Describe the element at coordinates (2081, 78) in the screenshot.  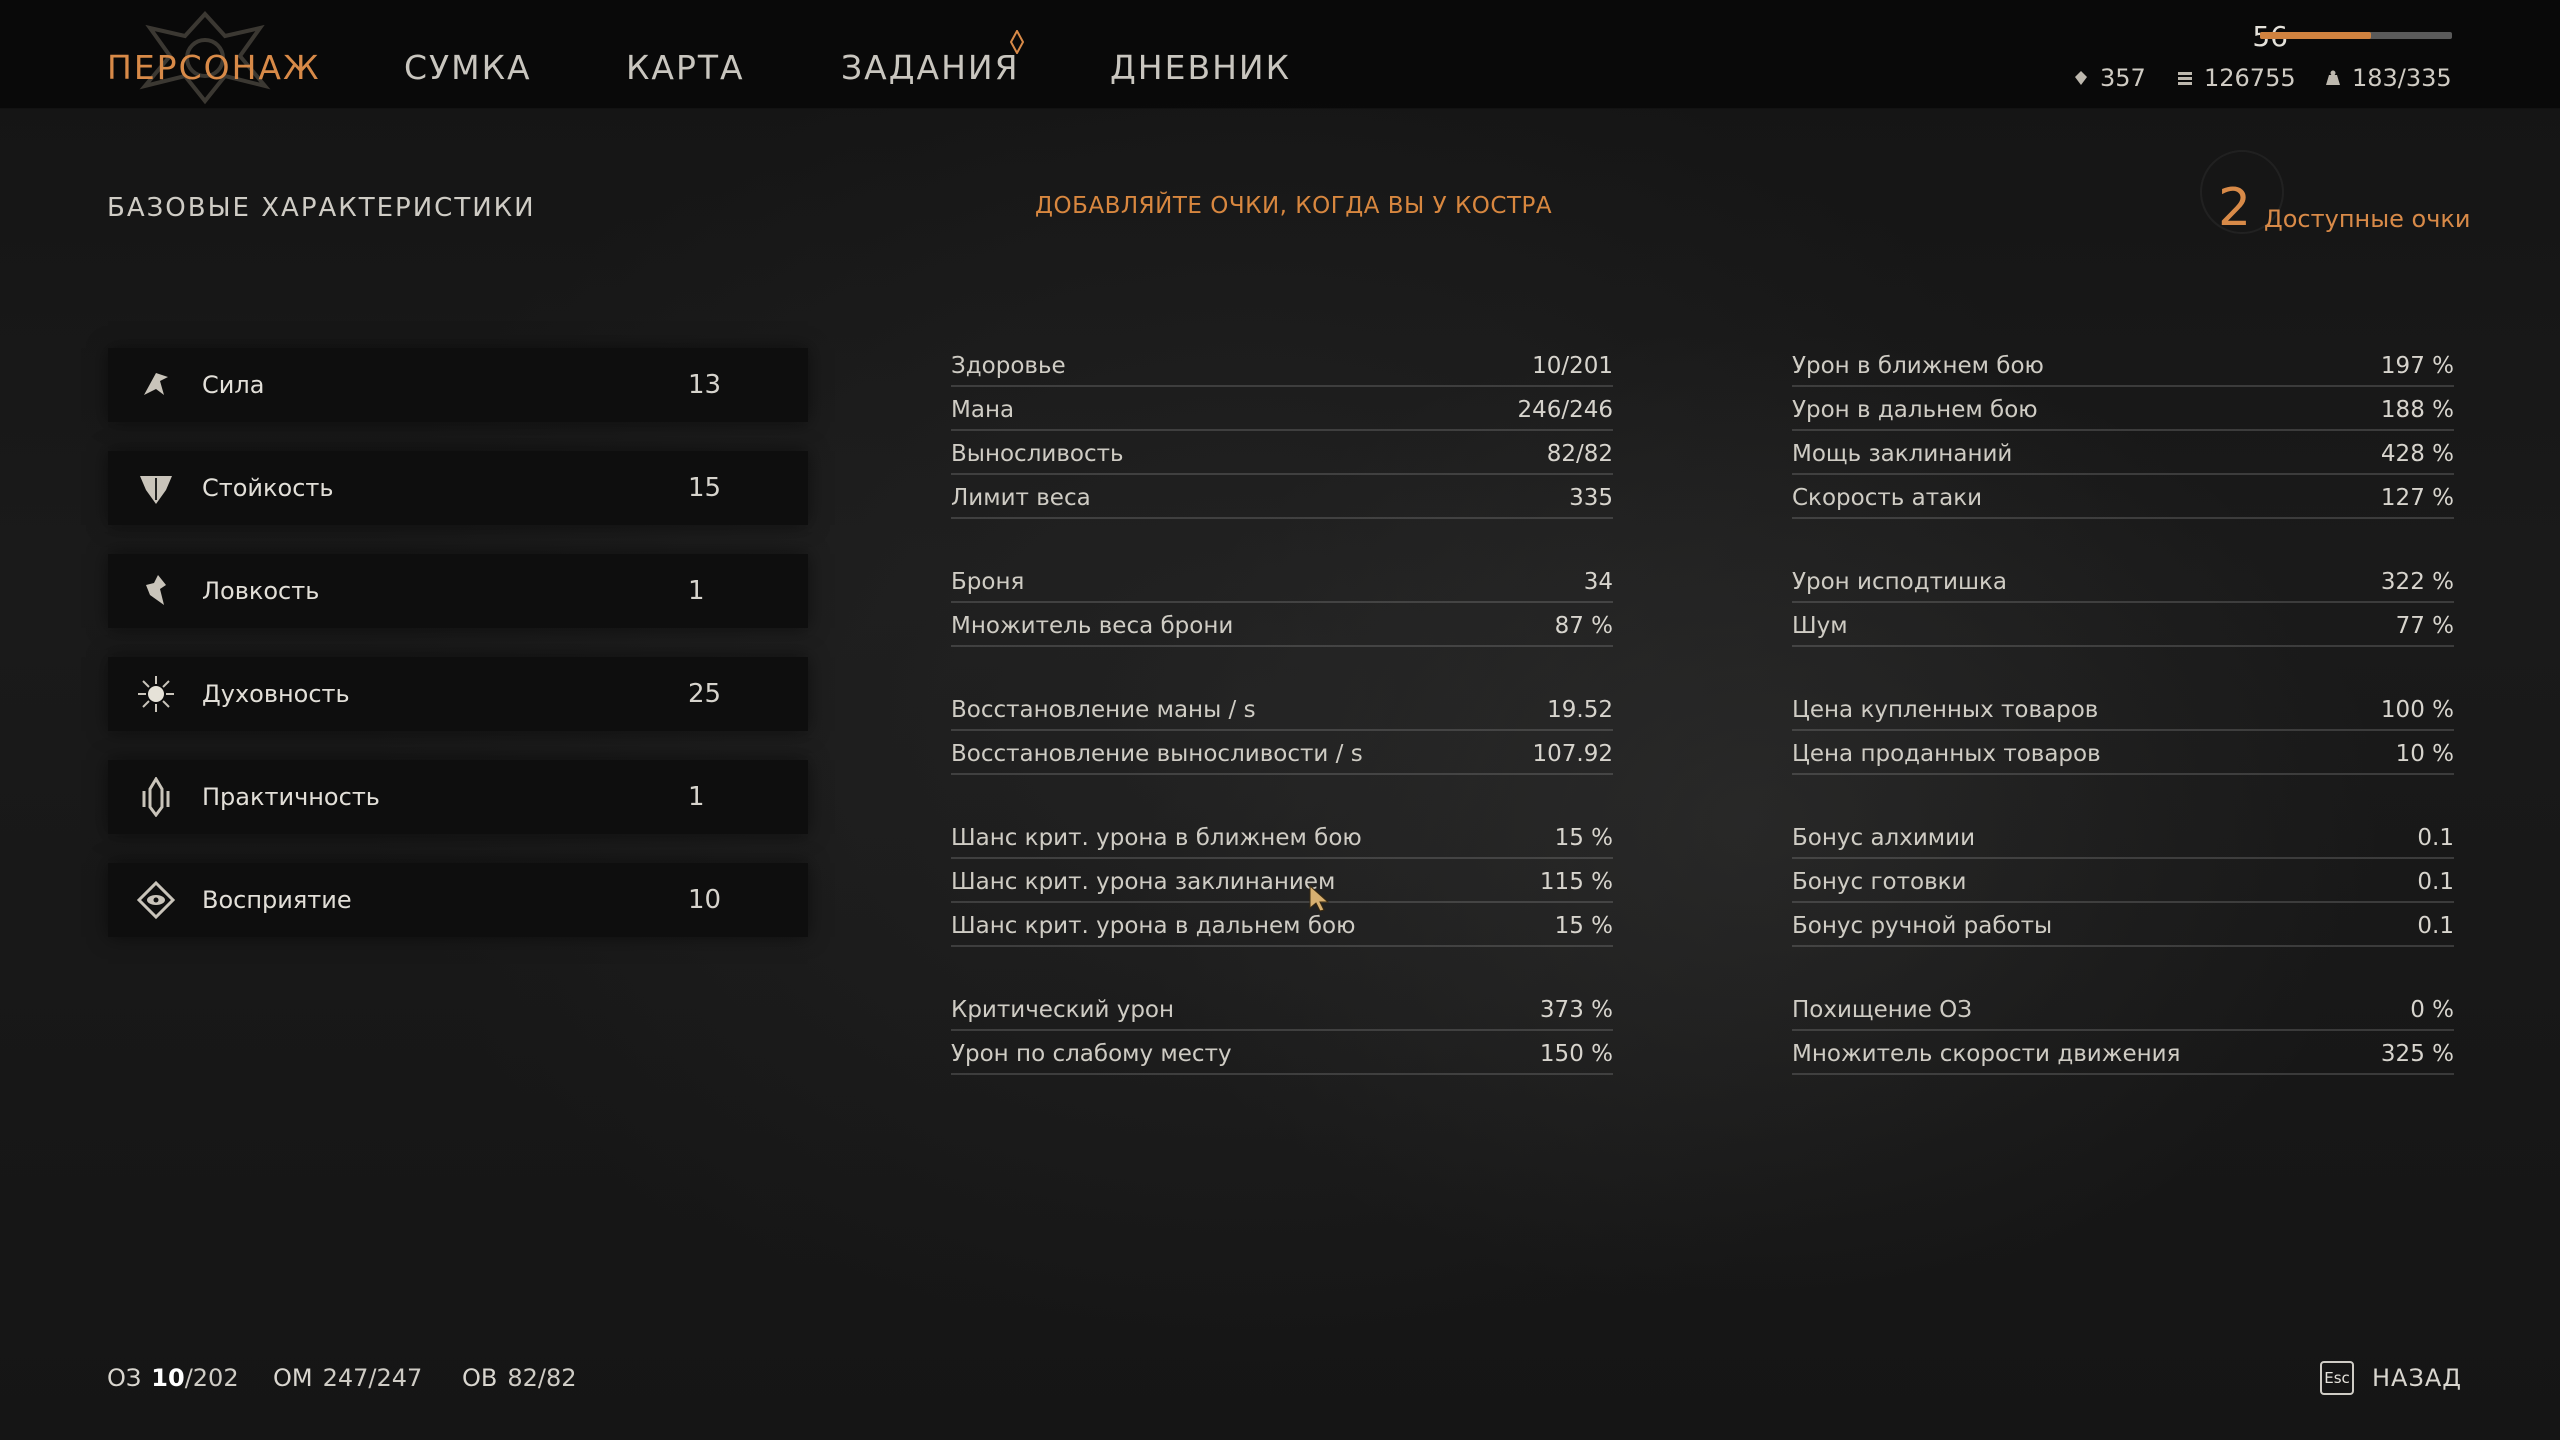
I see `crystal-icon` at that location.